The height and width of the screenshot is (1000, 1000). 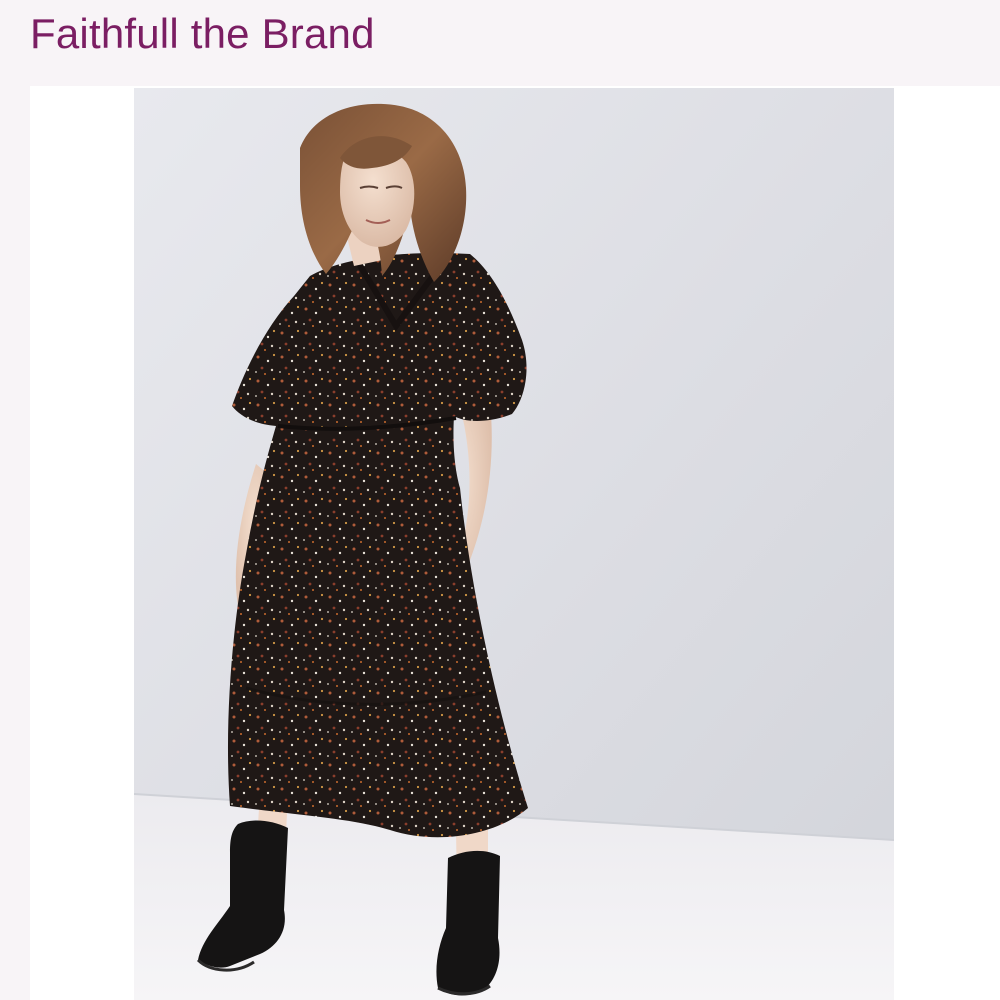 What do you see at coordinates (500, 43) in the screenshot?
I see `brand-header: Faithfull the Brand` at bounding box center [500, 43].